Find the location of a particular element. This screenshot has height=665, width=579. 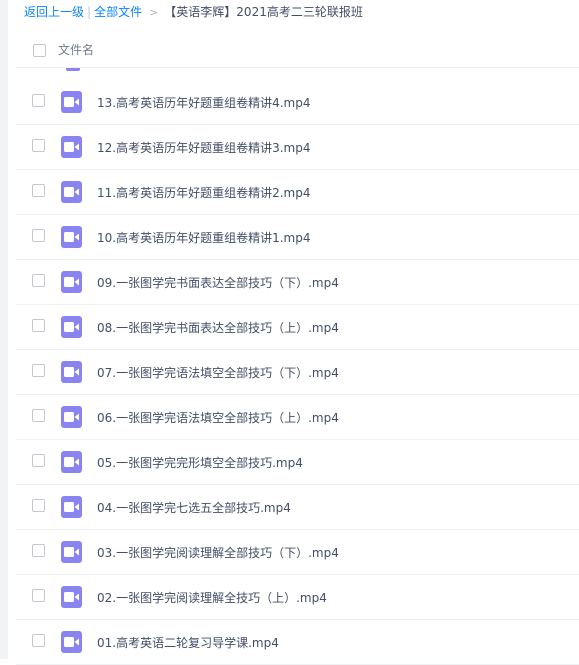

file-row: 05.一张图学完完形填空全部技巧.mp4 is located at coordinates (297, 462).